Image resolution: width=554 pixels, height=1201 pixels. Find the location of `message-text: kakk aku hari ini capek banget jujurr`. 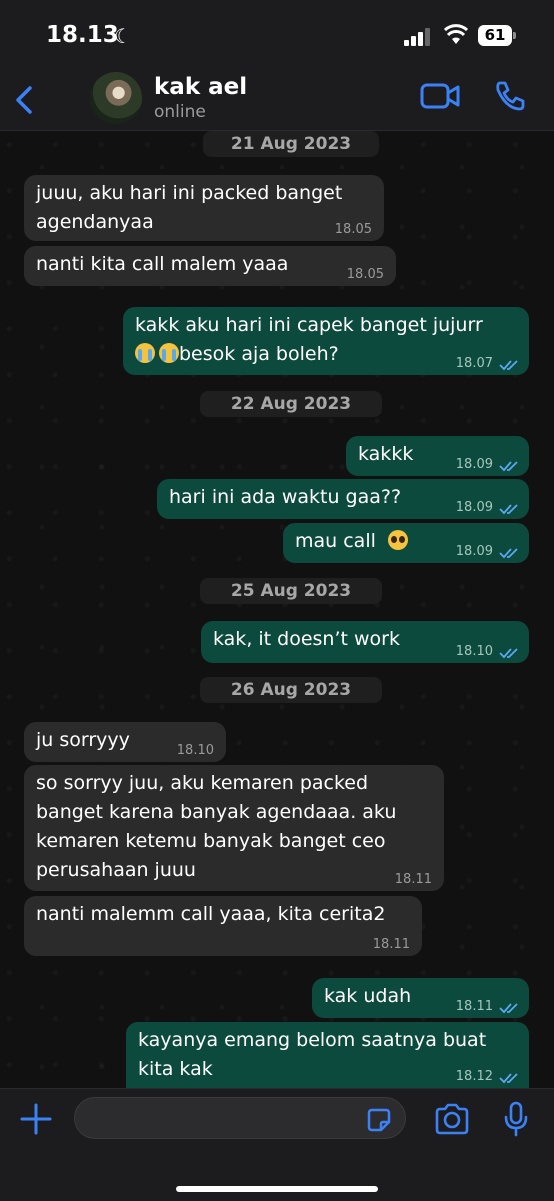

message-text: kakk aku hari ini capek banget jujurr is located at coordinates (309, 325).